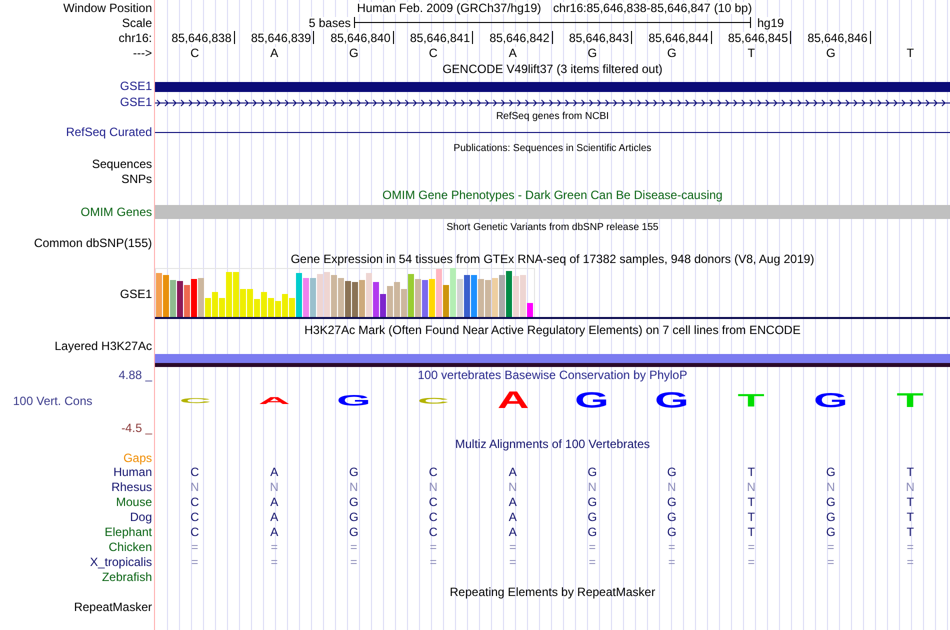 The height and width of the screenshot is (630, 950). Describe the element at coordinates (116, 212) in the screenshot. I see `track-label: OMIM Genes` at that location.